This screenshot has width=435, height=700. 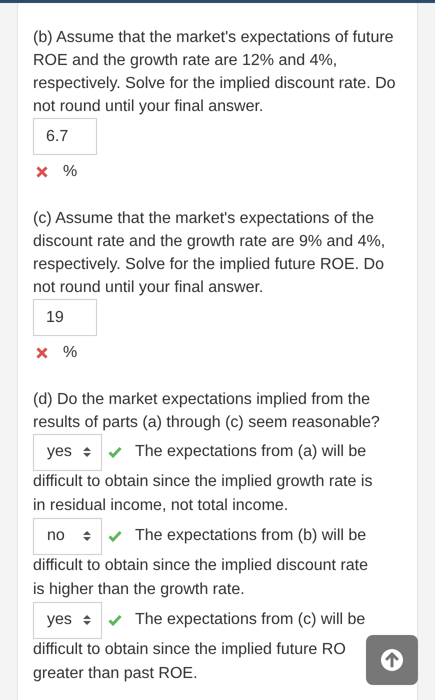 What do you see at coordinates (250, 536) in the screenshot?
I see `answer-statement: The expectations from (b) will be` at bounding box center [250, 536].